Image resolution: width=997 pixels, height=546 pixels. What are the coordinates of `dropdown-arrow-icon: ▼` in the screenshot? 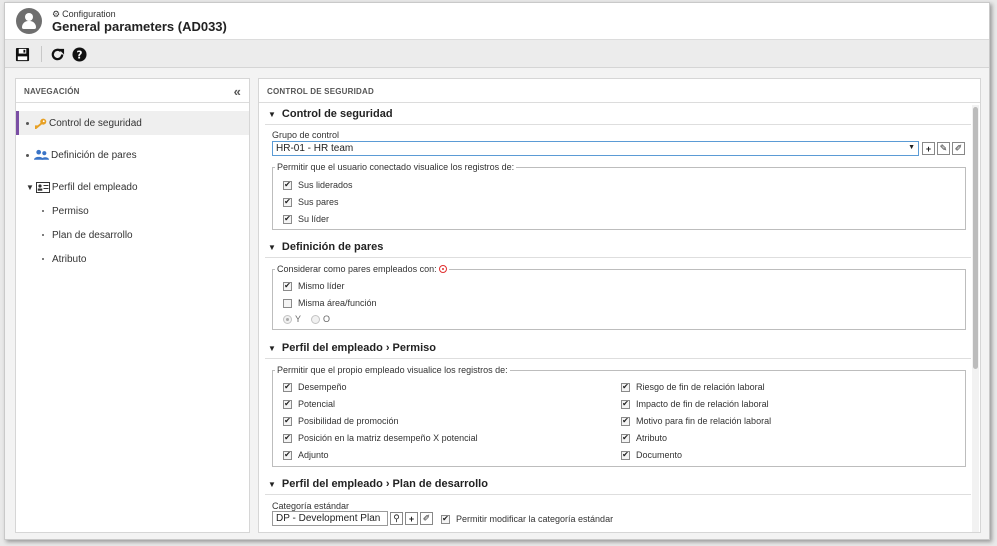 It's located at (911, 147).